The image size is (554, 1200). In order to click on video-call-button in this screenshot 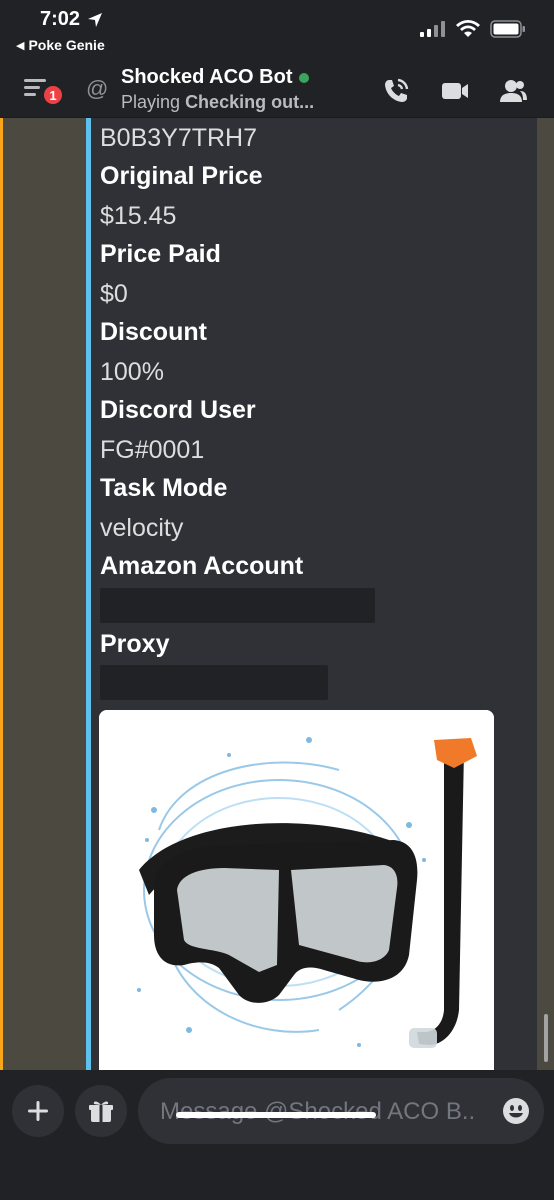, I will do `click(455, 91)`.